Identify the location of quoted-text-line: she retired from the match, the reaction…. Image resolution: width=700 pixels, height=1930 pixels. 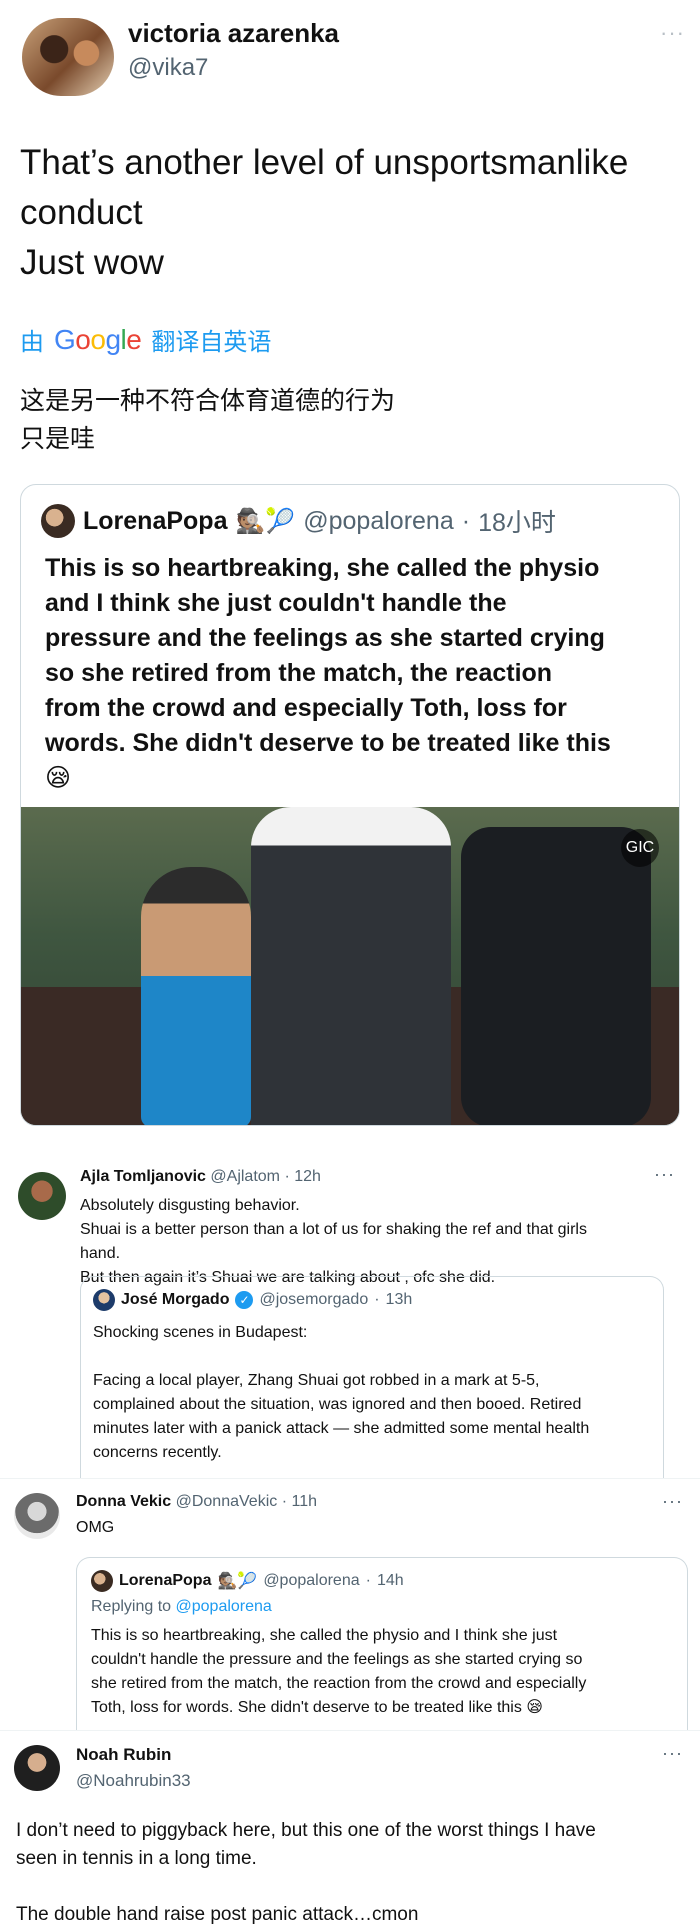
(339, 1683).